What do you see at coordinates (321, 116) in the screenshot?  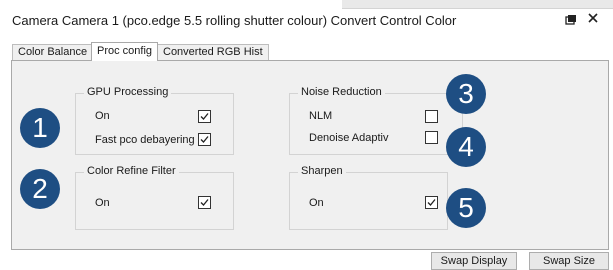 I see `nlm-label: NLM` at bounding box center [321, 116].